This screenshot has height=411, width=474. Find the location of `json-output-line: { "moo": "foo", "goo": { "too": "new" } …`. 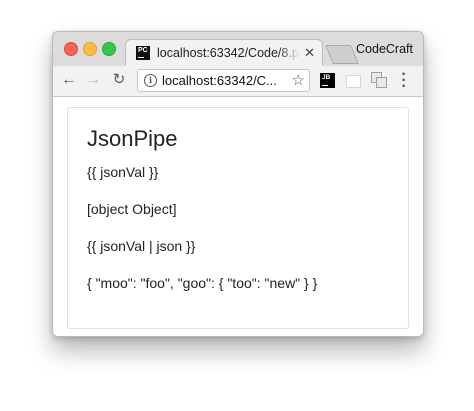

json-output-line: { "moo": "foo", "goo": { "too": "new" } … is located at coordinates (202, 283).